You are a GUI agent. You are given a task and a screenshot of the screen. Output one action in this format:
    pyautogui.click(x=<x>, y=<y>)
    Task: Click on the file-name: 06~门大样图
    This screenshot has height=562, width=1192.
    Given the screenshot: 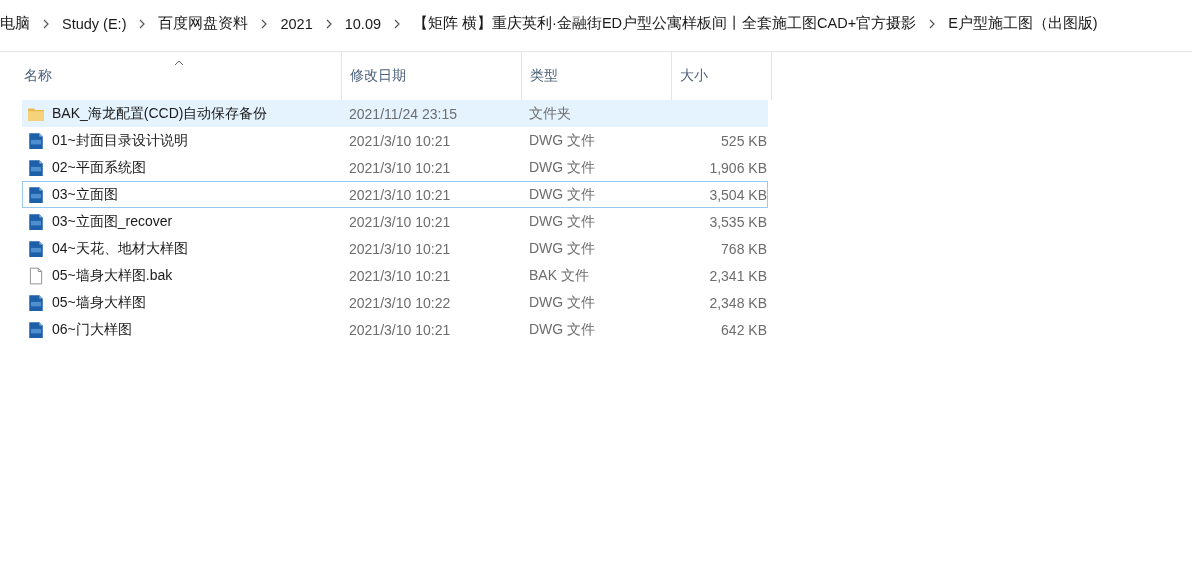 What is the action you would take?
    pyautogui.click(x=92, y=329)
    